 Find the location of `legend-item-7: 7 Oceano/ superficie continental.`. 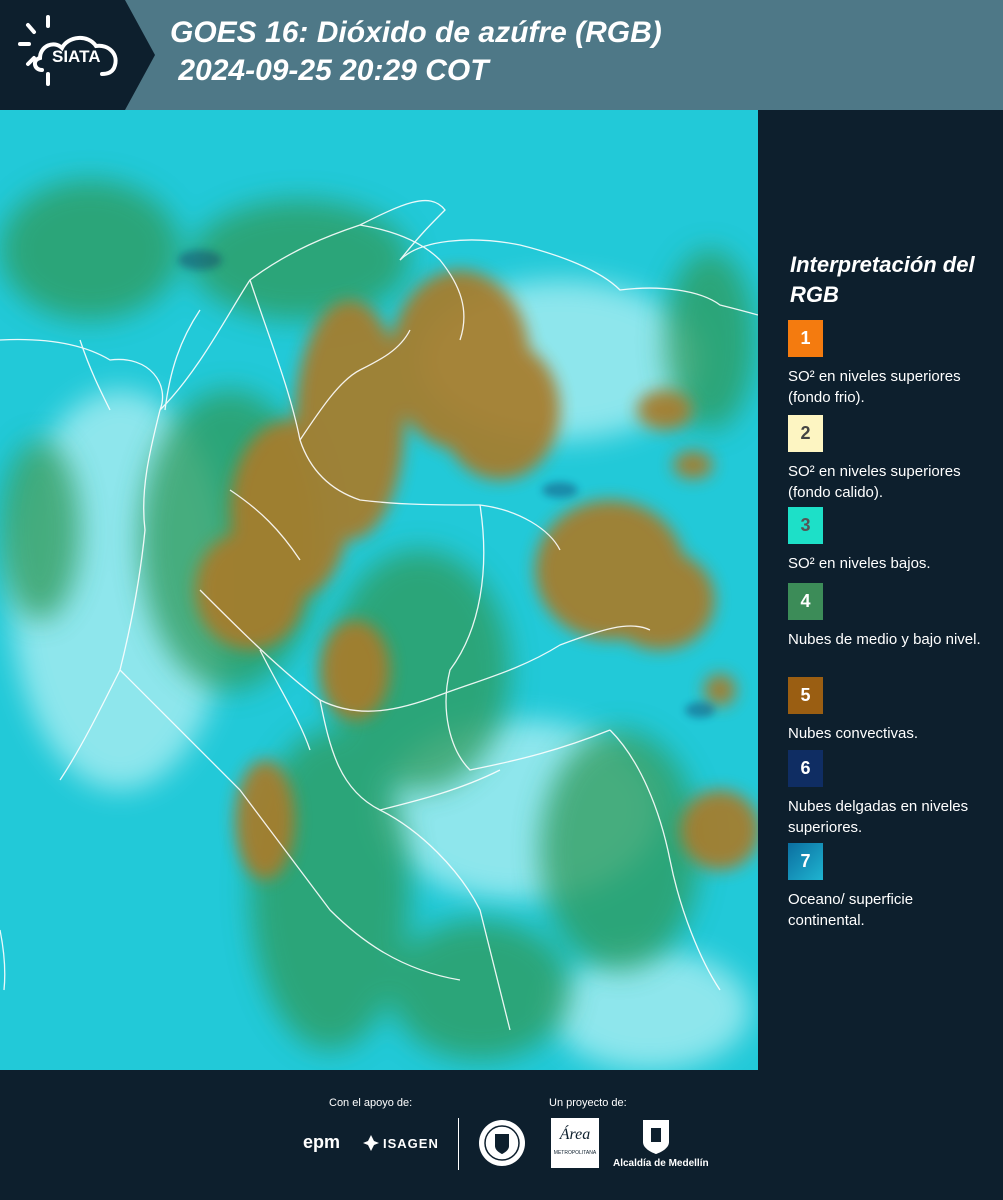

legend-item-7: 7 Oceano/ superficie continental. is located at coordinates (888, 887).